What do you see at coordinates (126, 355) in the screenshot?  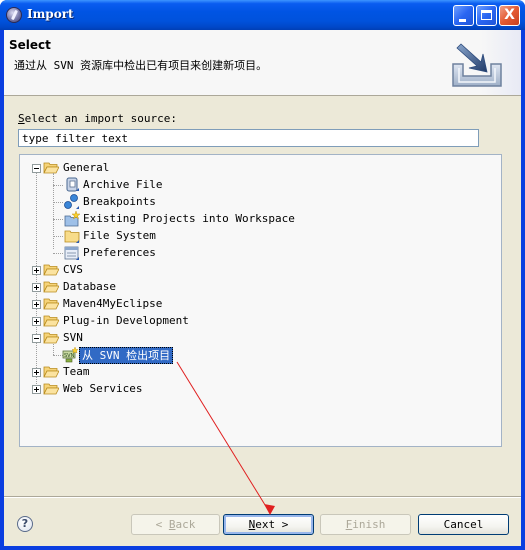 I see `tree-item-svn-checkout: 从 SVN 检出项目` at bounding box center [126, 355].